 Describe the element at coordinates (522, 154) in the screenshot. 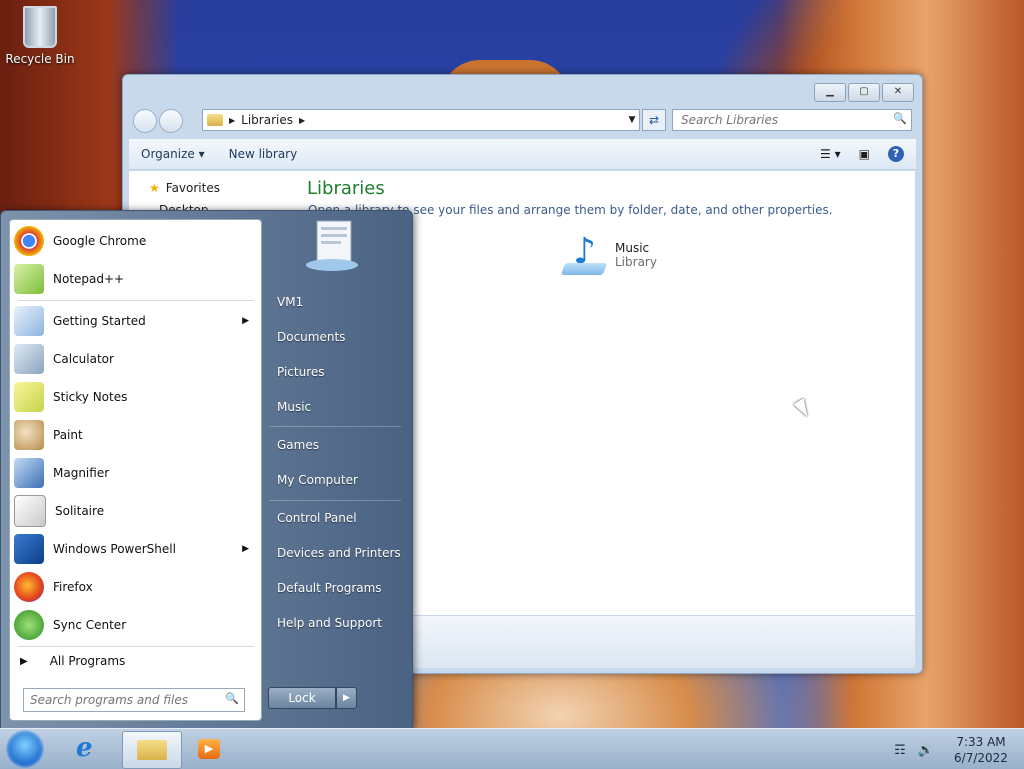

I see `command-bar: Organize ▾ New library ☰ ▾ ▣ ?` at that location.